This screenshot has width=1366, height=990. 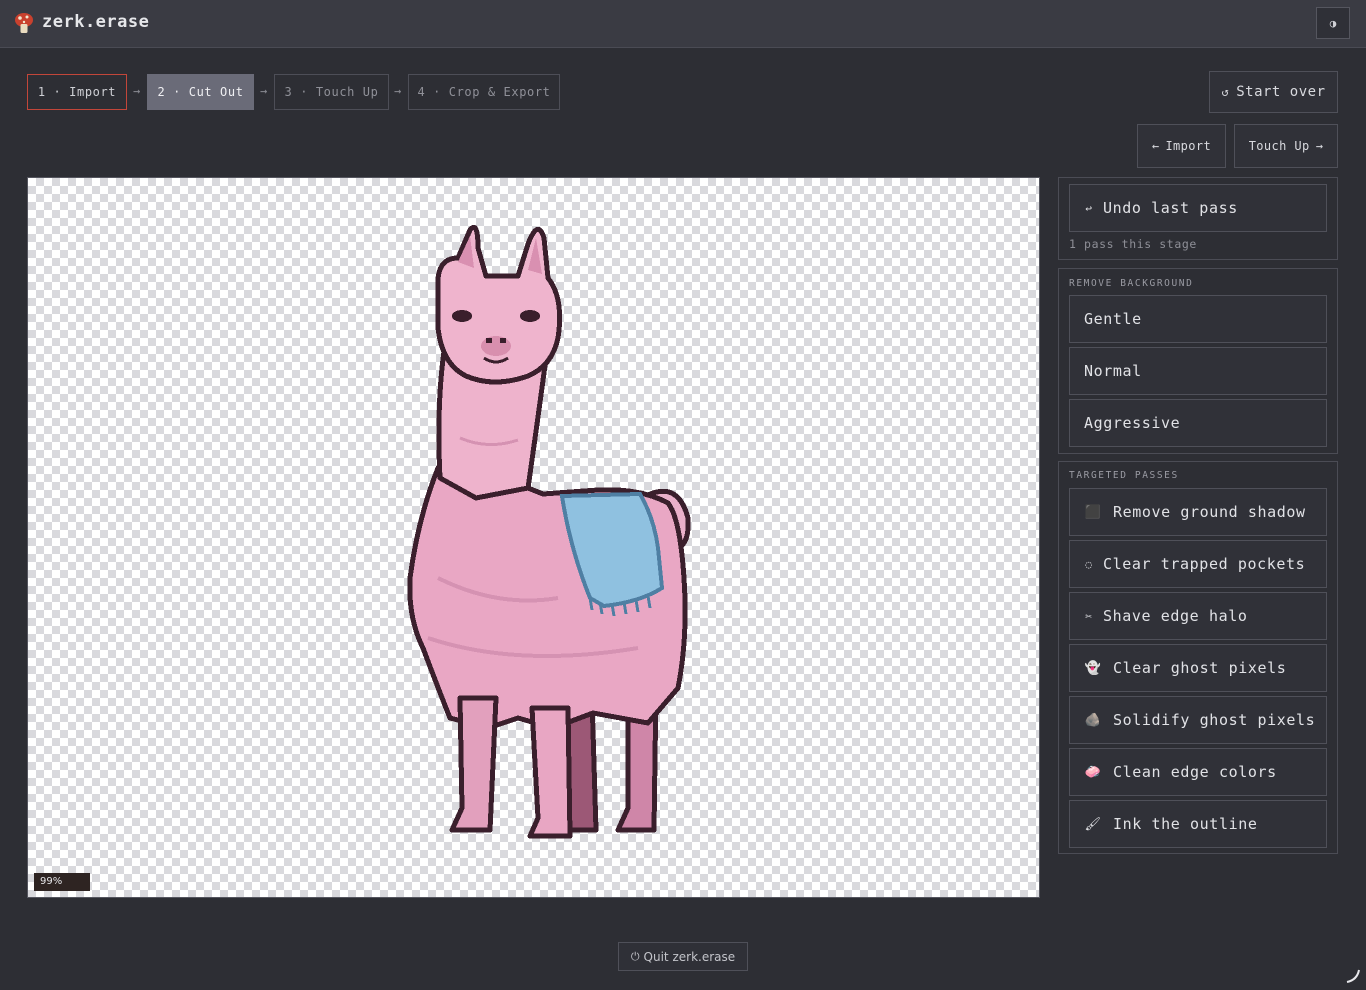 What do you see at coordinates (331, 92) in the screenshot?
I see `step-touch-up: 3 · Touch Up` at bounding box center [331, 92].